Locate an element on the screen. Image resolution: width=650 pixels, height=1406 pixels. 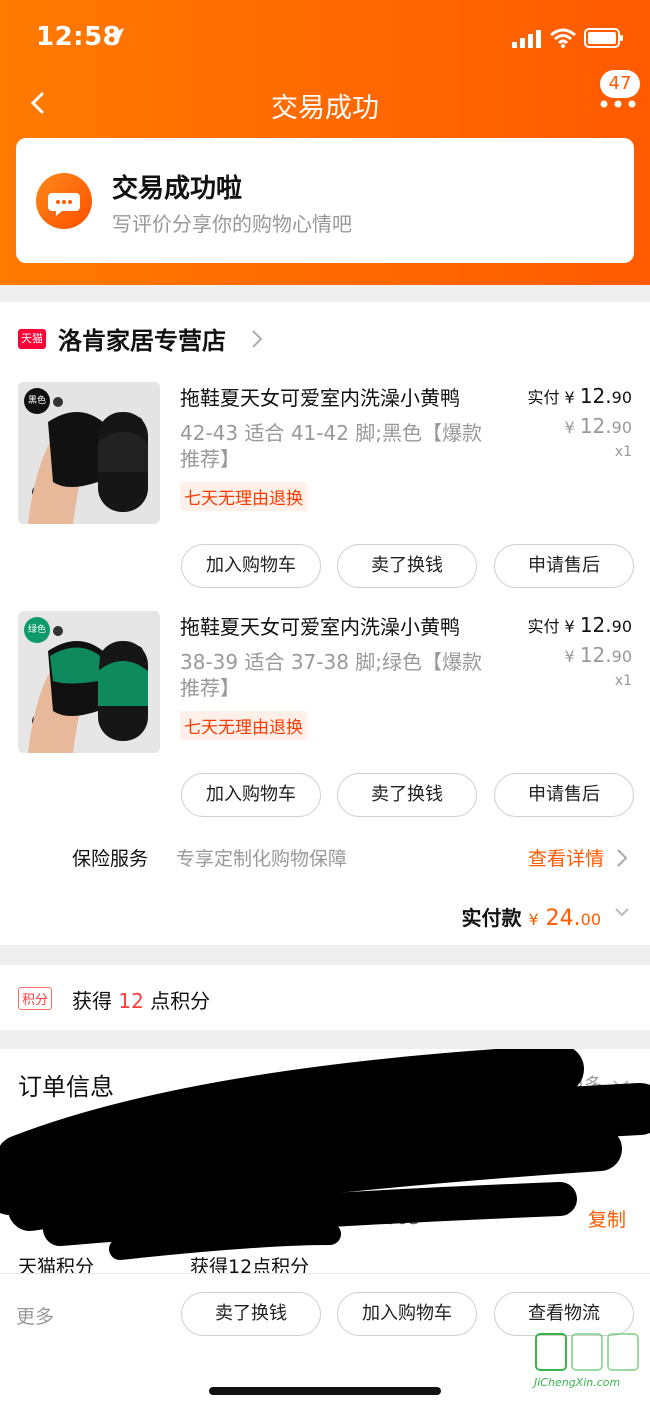
success-card: 交易成功啦 写评价分享你的购物心情吧 is located at coordinates (325, 200).